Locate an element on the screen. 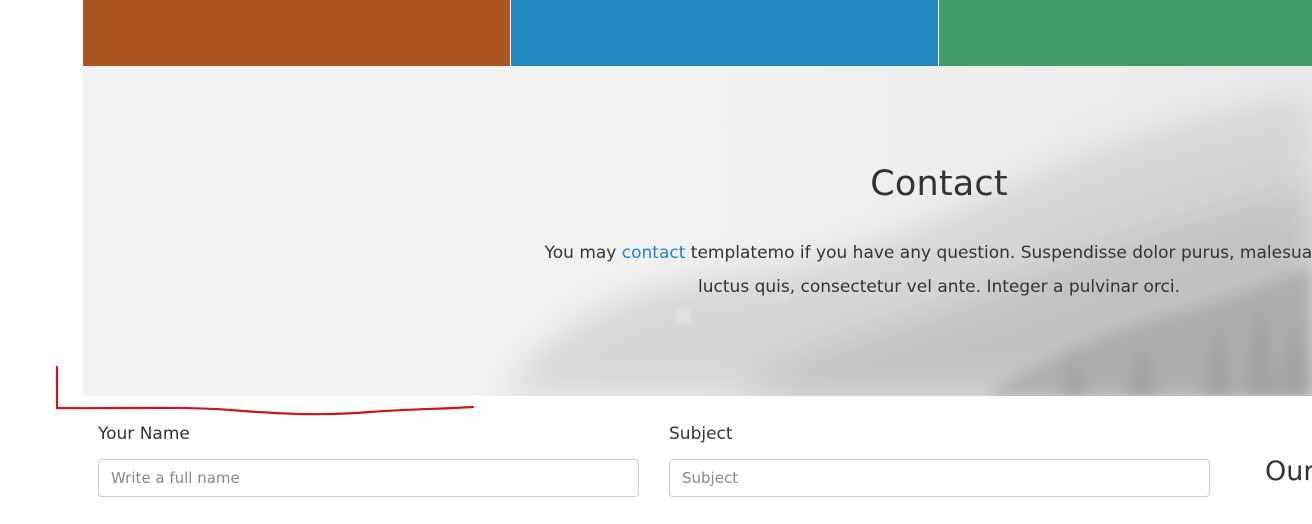 The width and height of the screenshot is (1312, 524). your-name-label: Your Name is located at coordinates (144, 434).